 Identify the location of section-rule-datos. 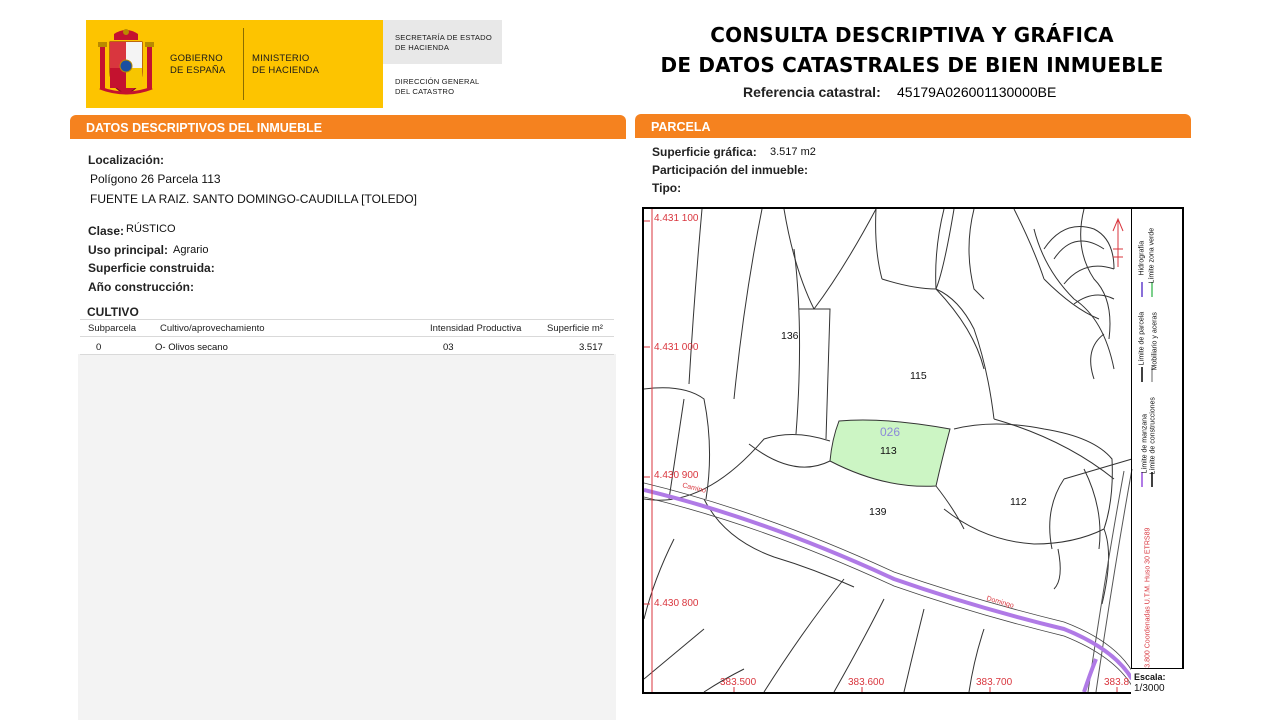
(348, 138).